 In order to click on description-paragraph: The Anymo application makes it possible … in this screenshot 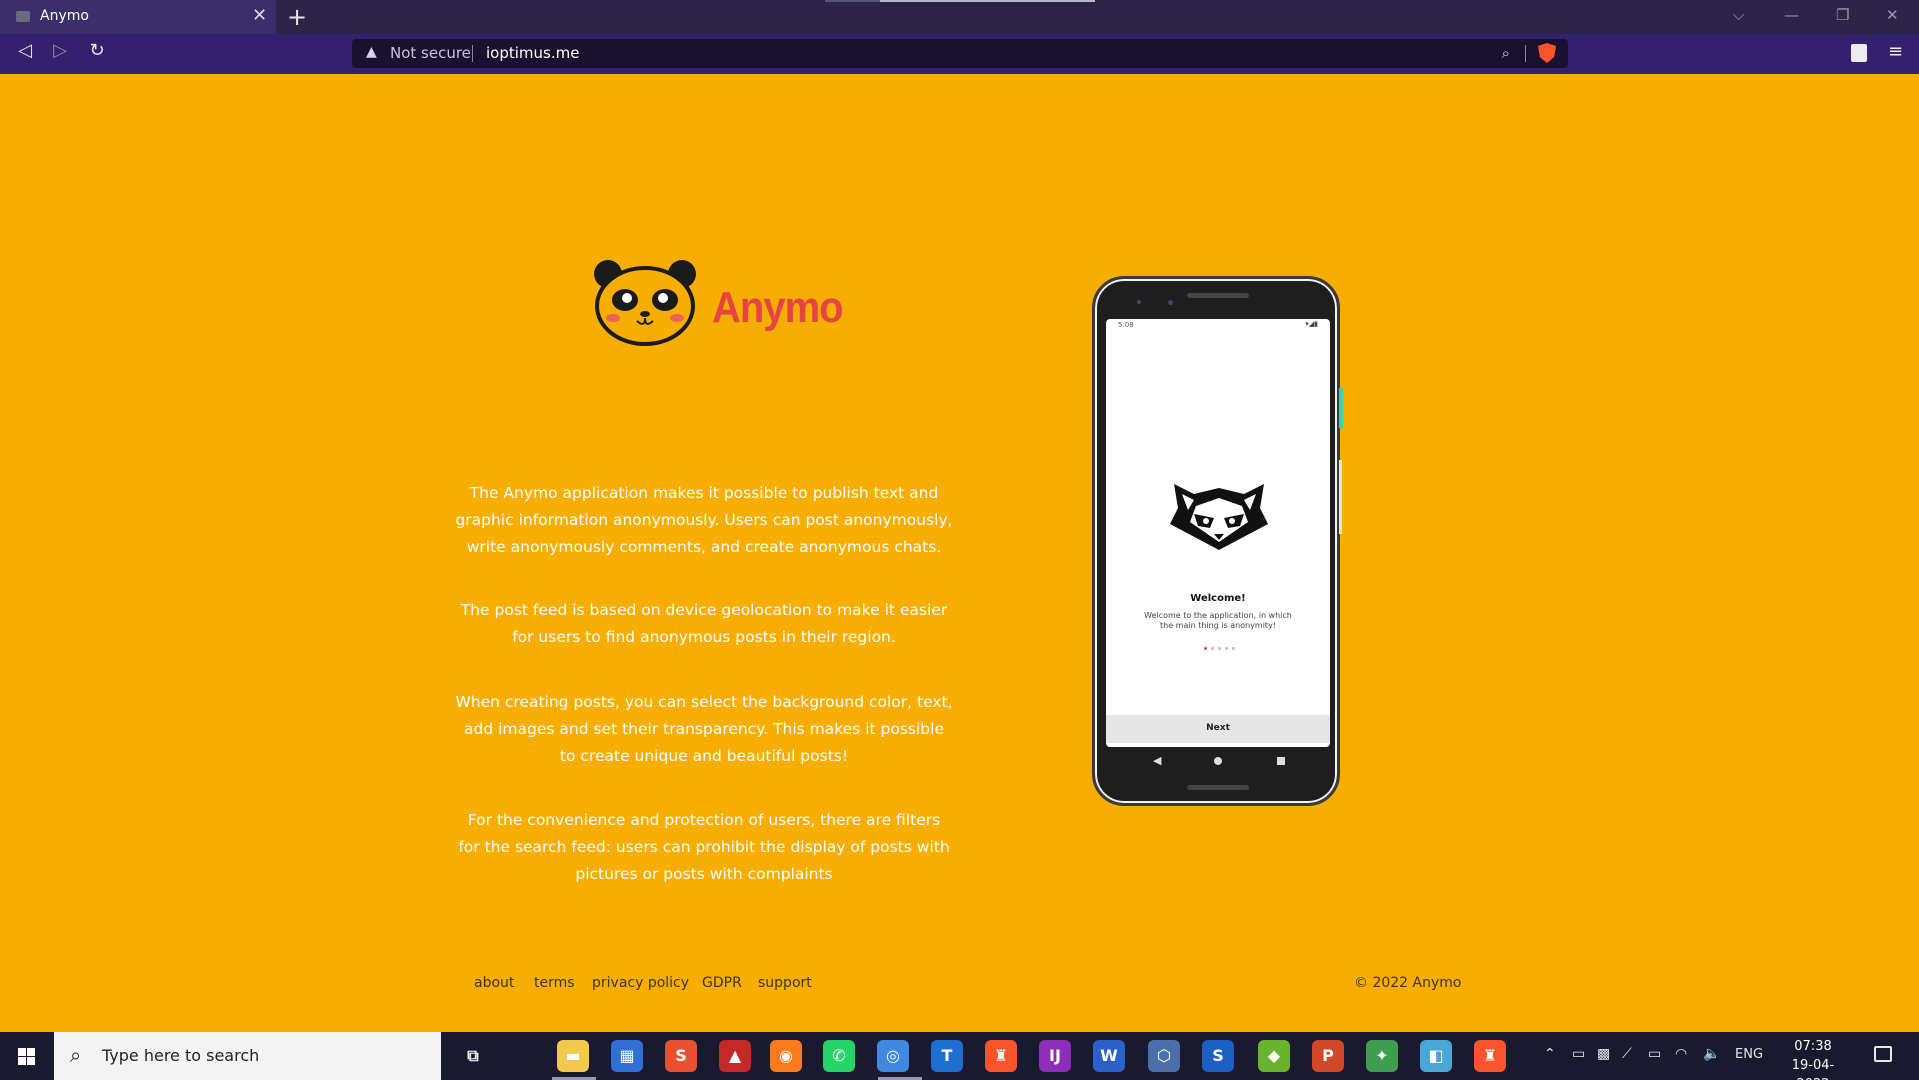, I will do `click(704, 520)`.